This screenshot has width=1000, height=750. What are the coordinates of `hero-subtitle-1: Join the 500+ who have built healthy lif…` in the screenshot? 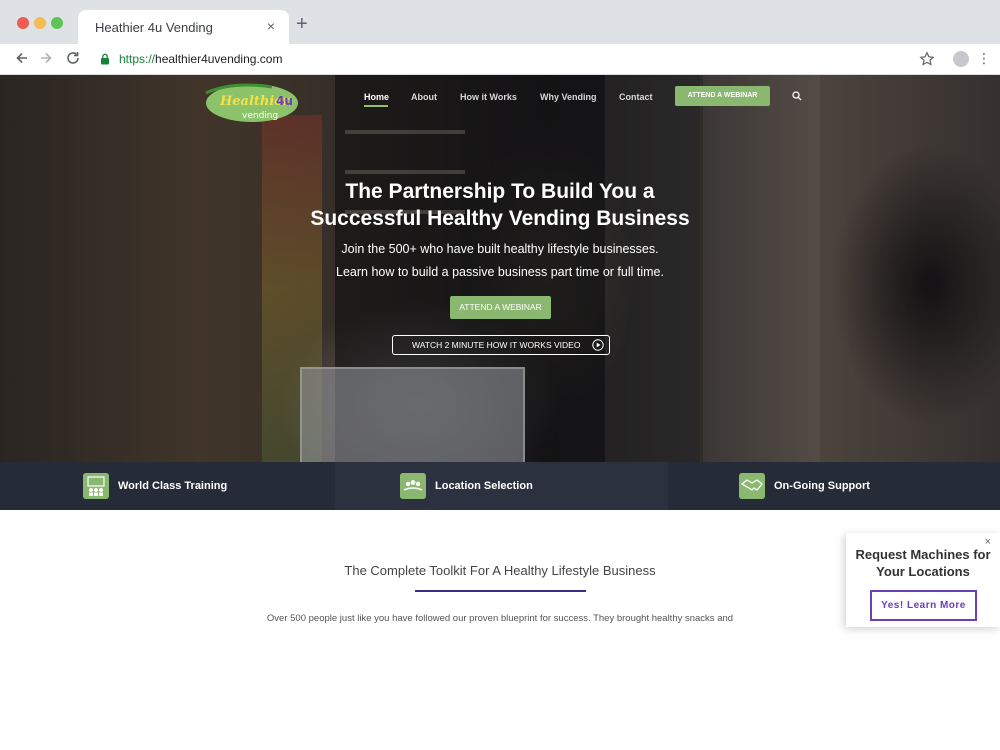 It's located at (500, 249).